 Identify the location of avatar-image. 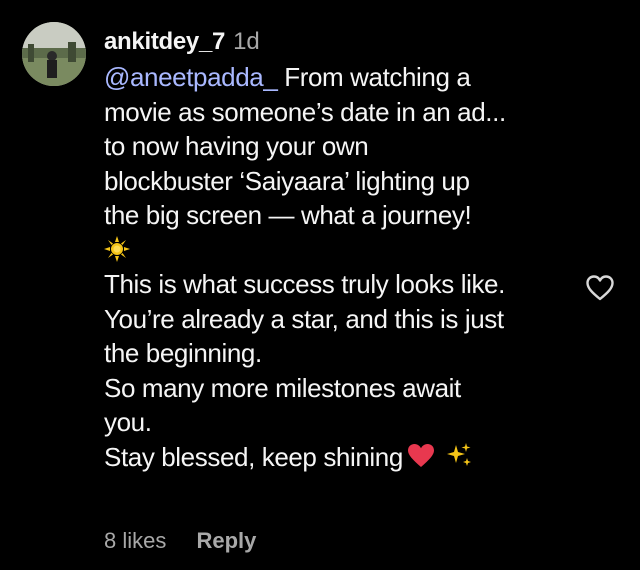
(54, 54).